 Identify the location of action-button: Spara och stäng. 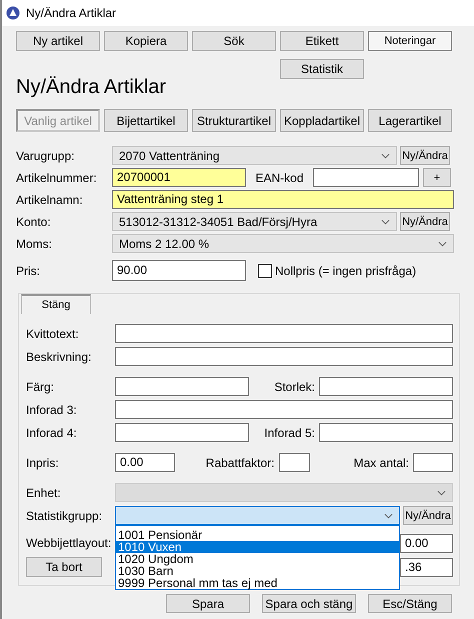
(309, 603).